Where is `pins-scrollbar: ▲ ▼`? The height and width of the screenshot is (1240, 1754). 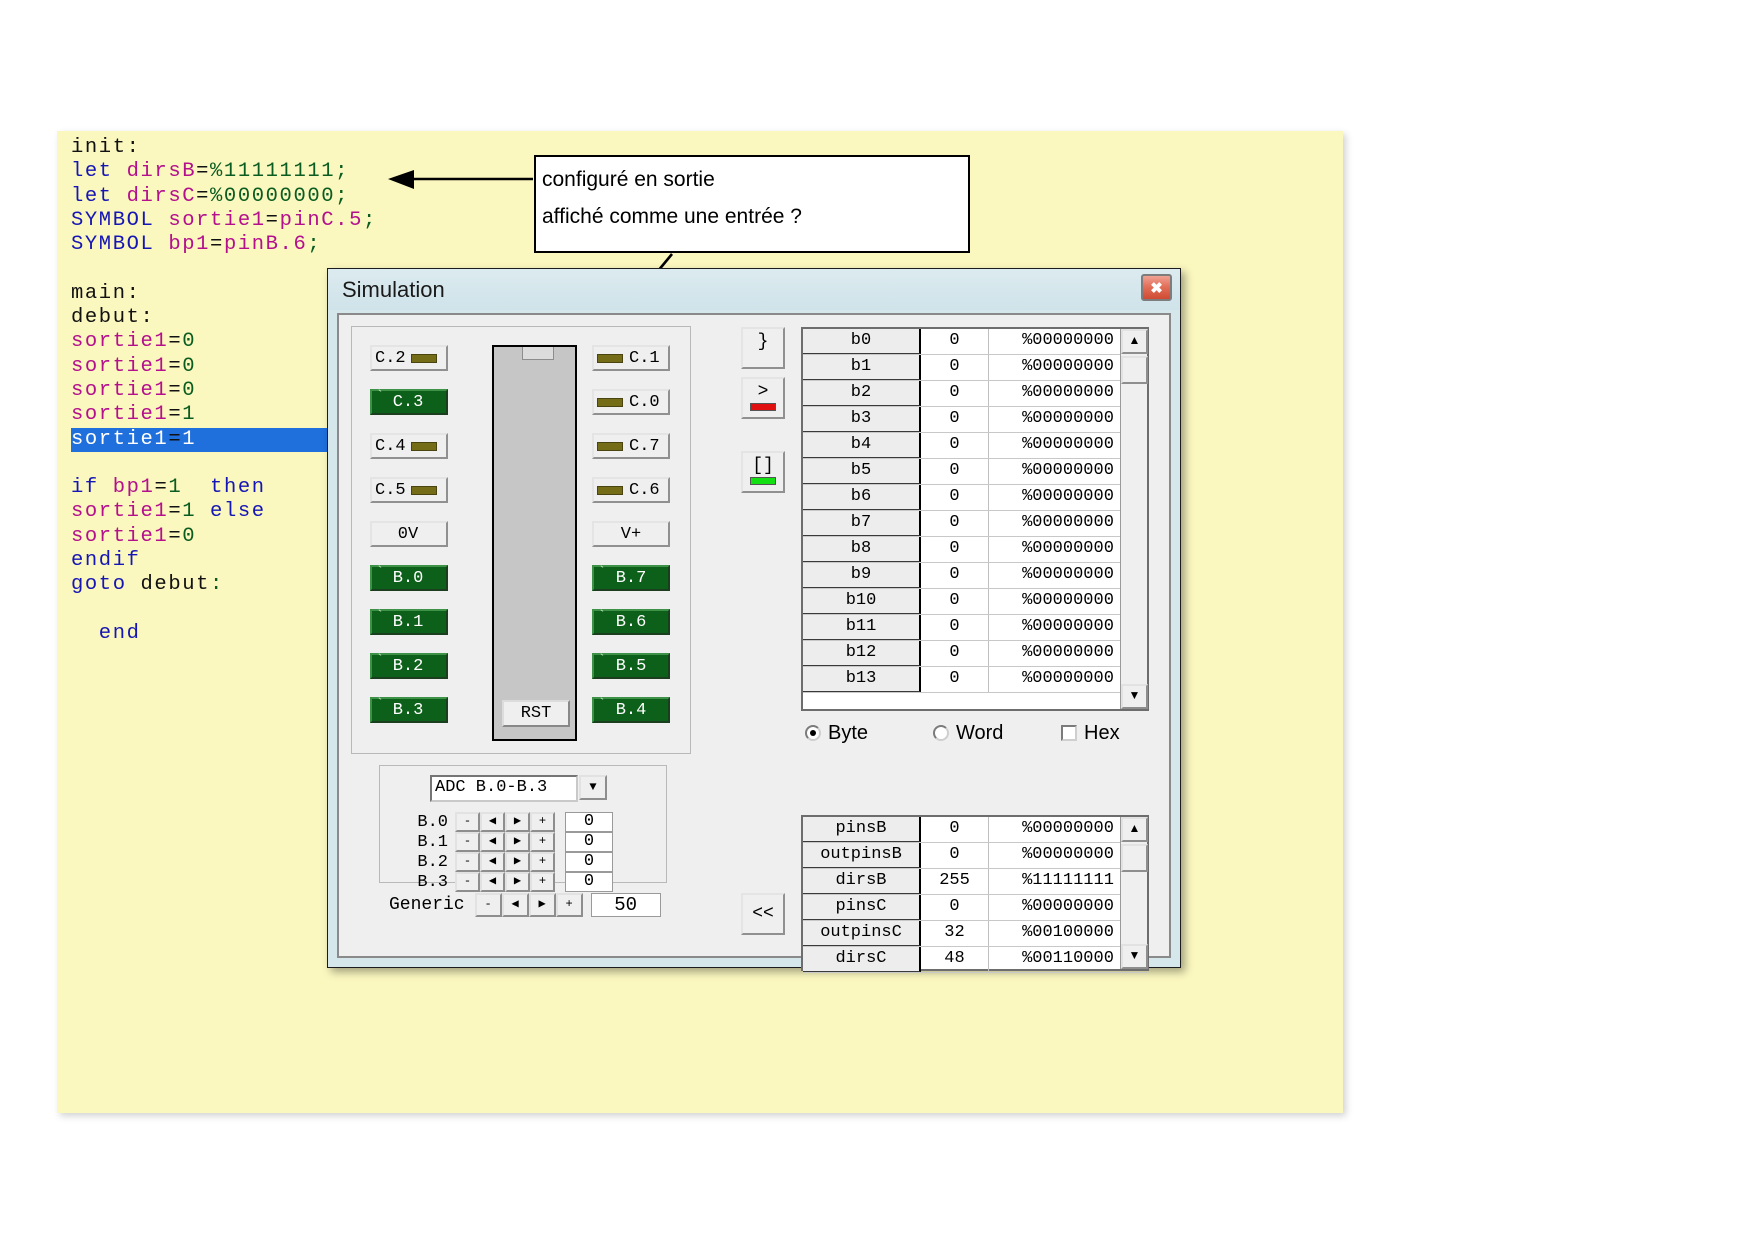
pins-scrollbar: ▲ ▼ is located at coordinates (1134, 893).